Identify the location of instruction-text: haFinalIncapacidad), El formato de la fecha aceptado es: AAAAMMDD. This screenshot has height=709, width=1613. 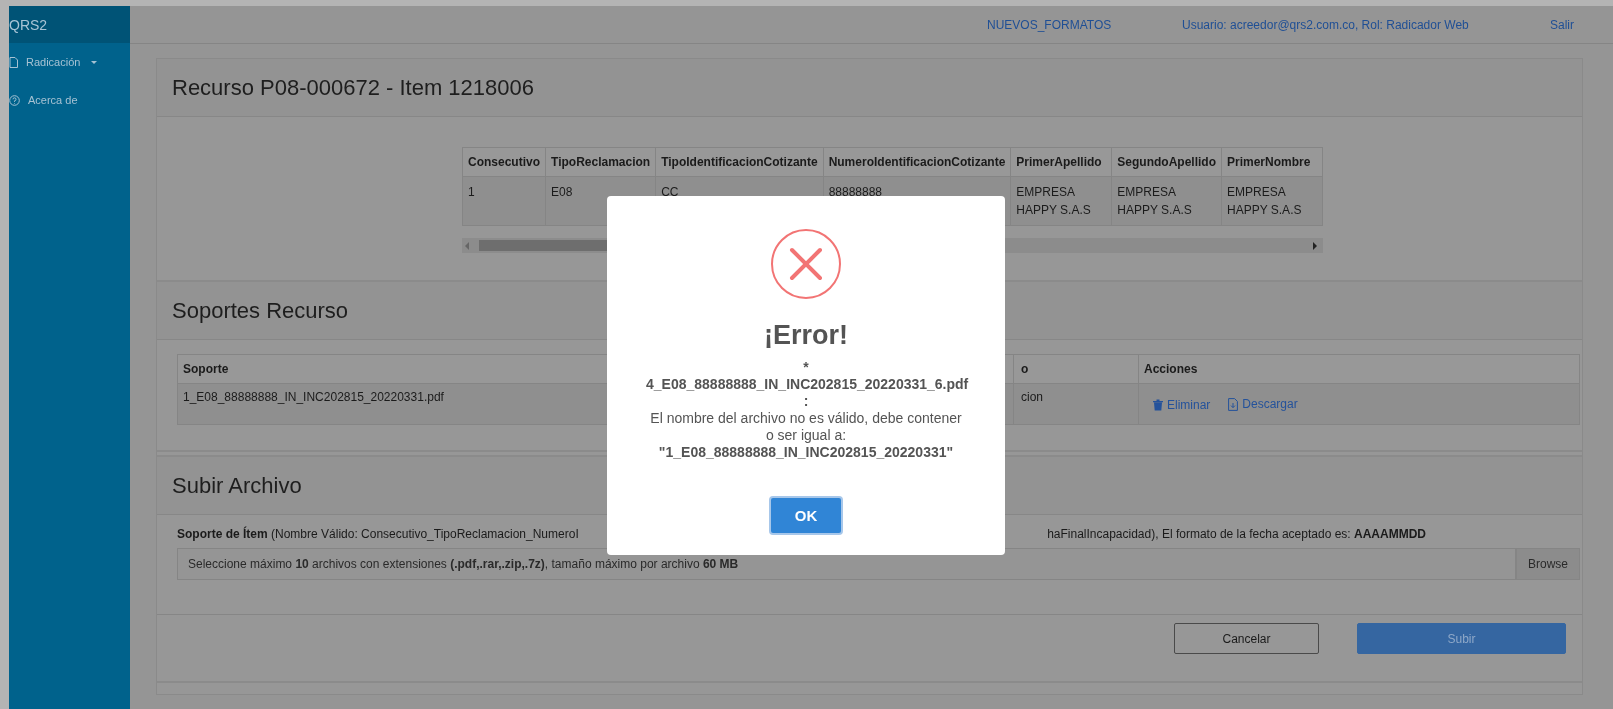
(1236, 534).